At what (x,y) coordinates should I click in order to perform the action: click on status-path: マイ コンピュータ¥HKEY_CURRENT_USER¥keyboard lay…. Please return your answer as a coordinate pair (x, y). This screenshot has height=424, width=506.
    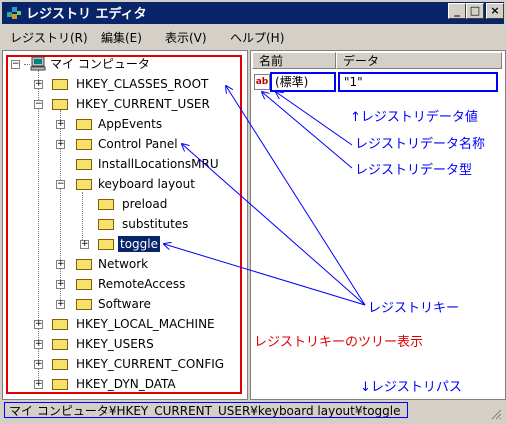
    Looking at the image, I should click on (206, 410).